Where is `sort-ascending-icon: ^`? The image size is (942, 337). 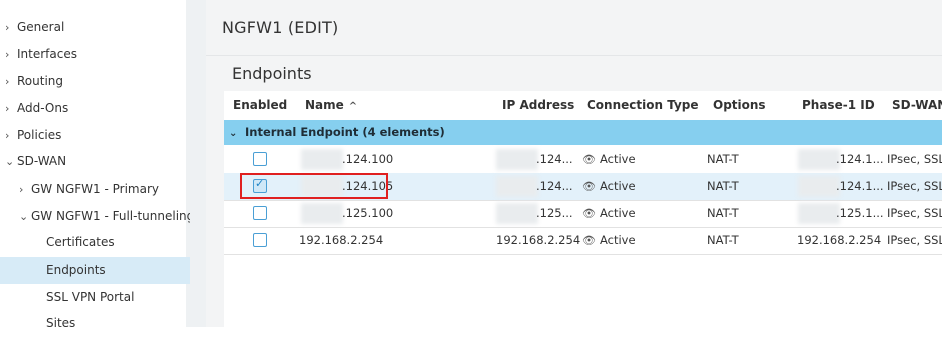
sort-ascending-icon: ^ is located at coordinates (353, 106).